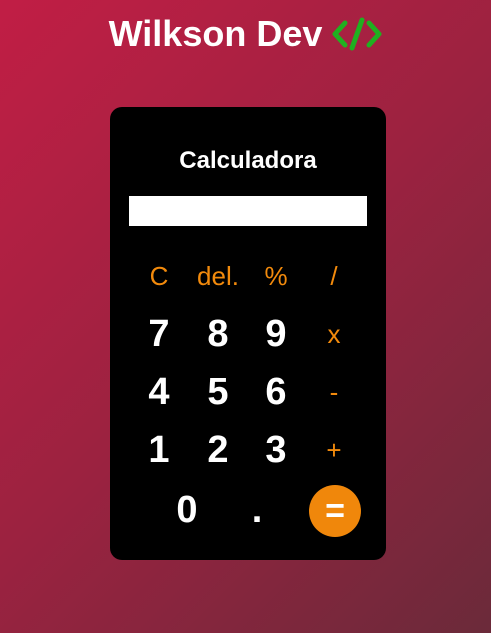 The image size is (491, 633). Describe the element at coordinates (248, 160) in the screenshot. I see `calculator-title: Calculadora` at that location.